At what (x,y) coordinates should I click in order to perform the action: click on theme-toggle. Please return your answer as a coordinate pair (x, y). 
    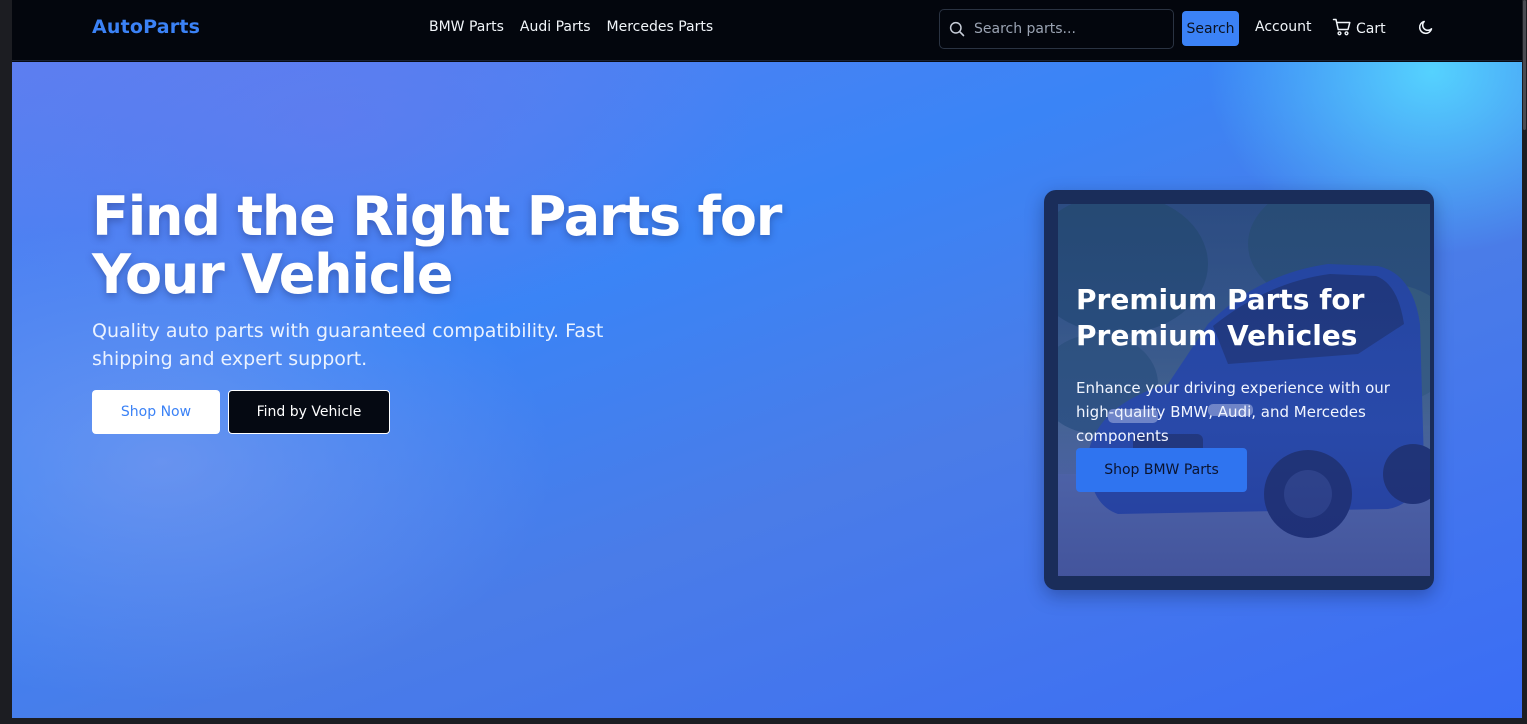
    Looking at the image, I should click on (1426, 29).